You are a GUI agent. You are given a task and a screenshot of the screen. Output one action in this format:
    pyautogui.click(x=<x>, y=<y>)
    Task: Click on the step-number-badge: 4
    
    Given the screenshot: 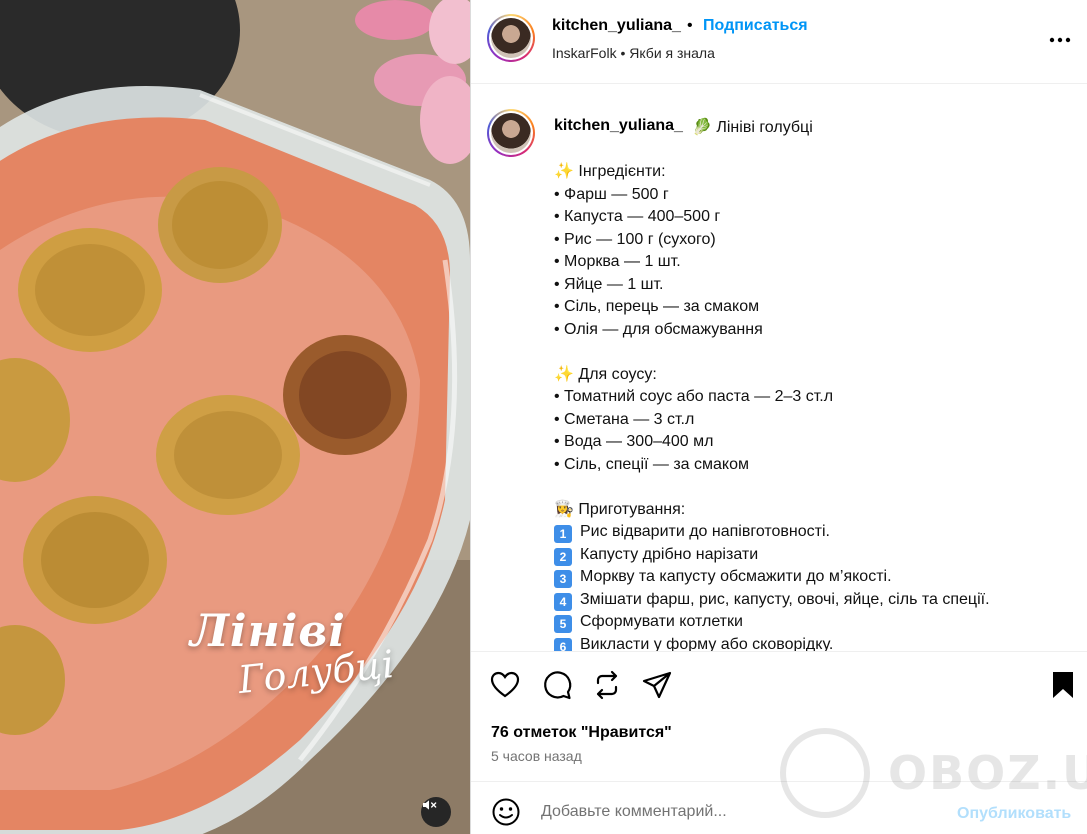 What is the action you would take?
    pyautogui.click(x=563, y=601)
    